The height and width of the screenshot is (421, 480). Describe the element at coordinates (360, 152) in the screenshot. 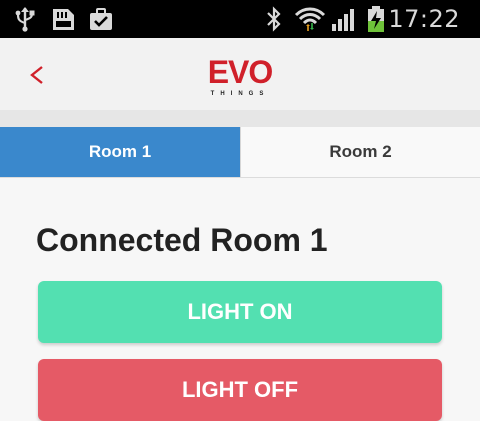

I see `tab-room-2: Room 2` at that location.